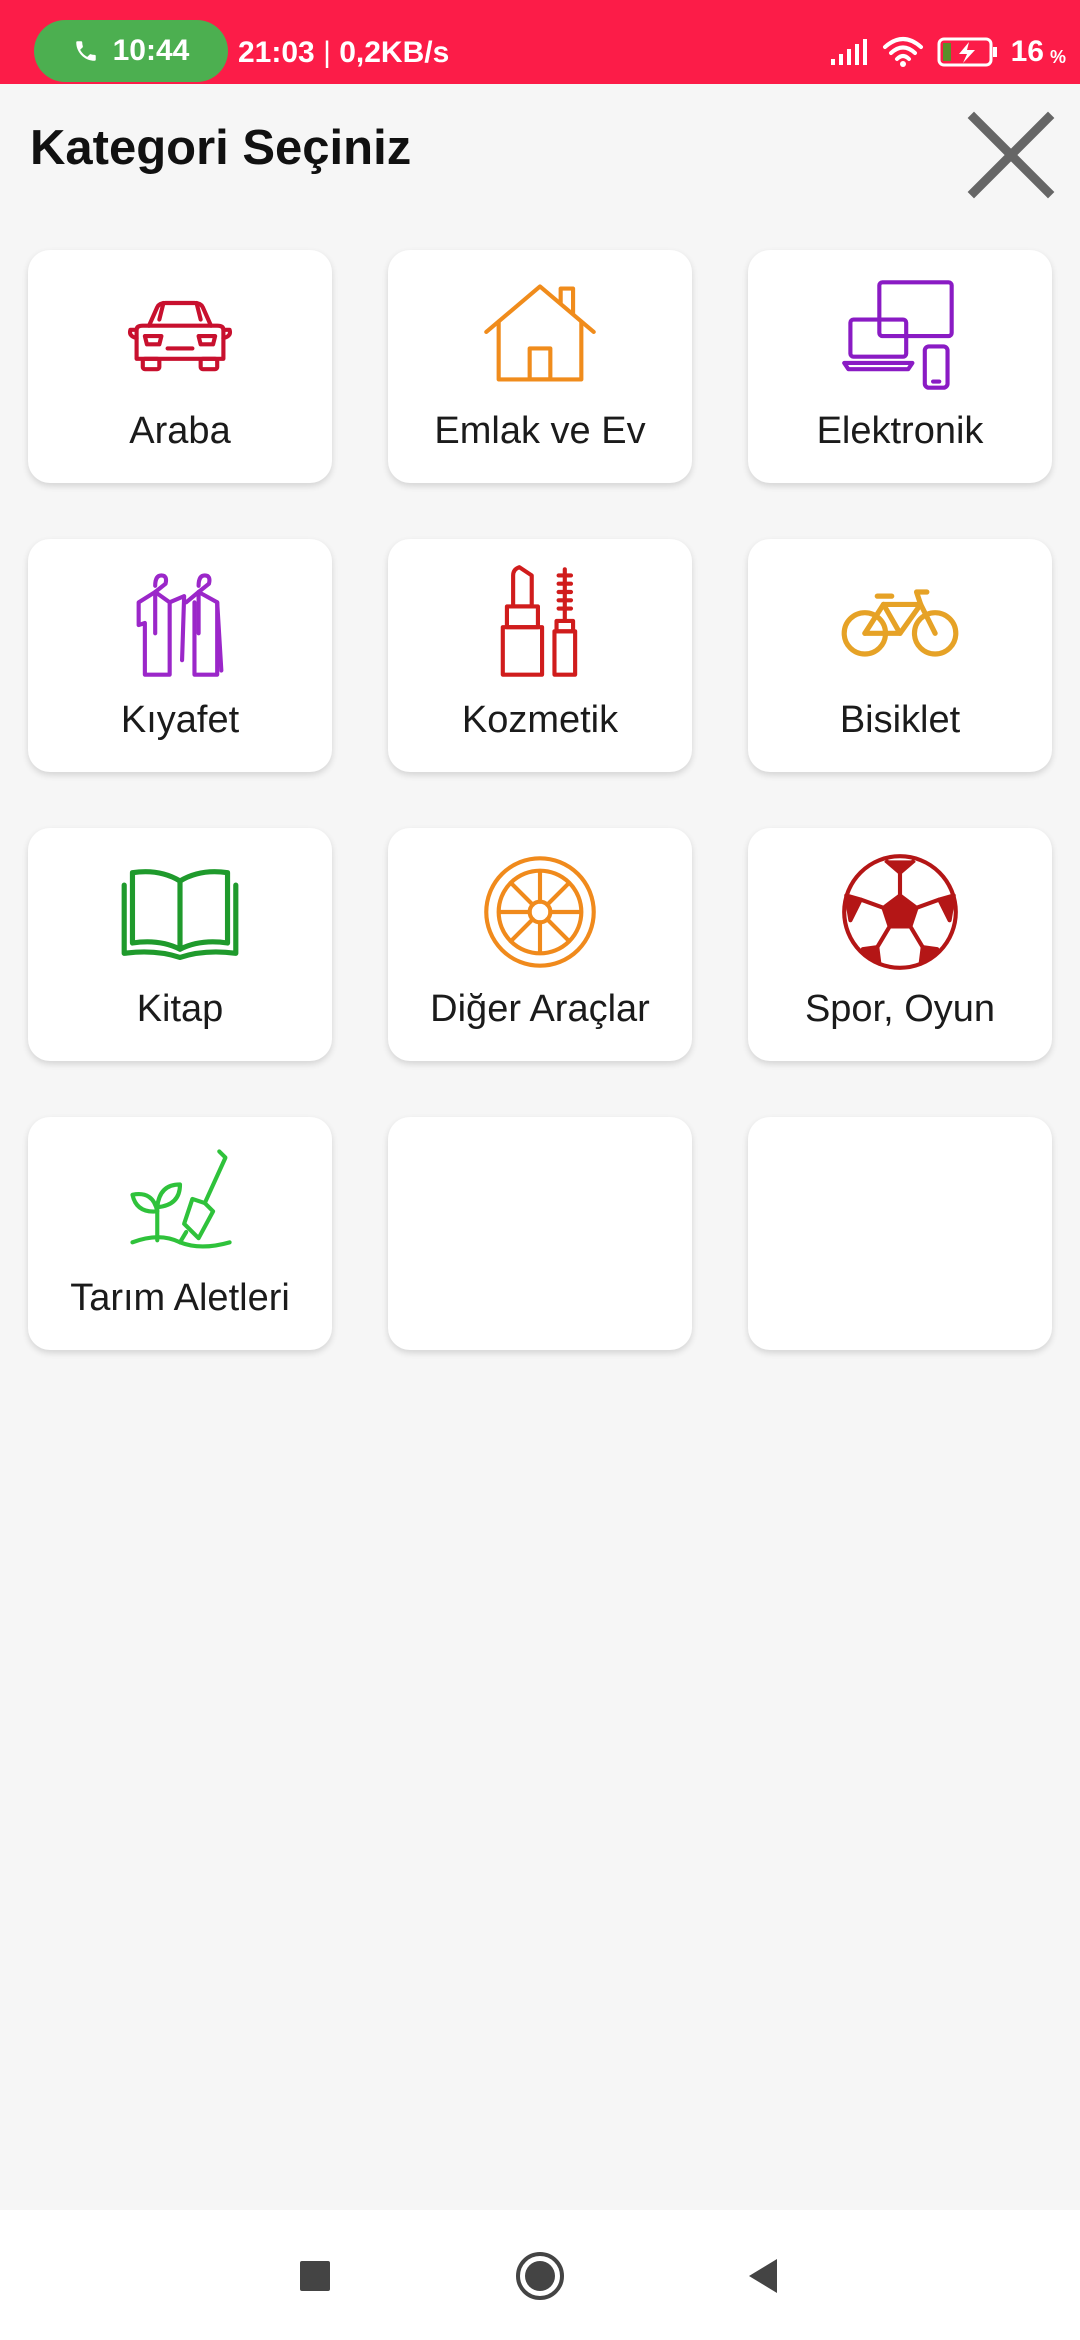 The image size is (1080, 2340). I want to click on category-label: Kıyafet, so click(180, 720).